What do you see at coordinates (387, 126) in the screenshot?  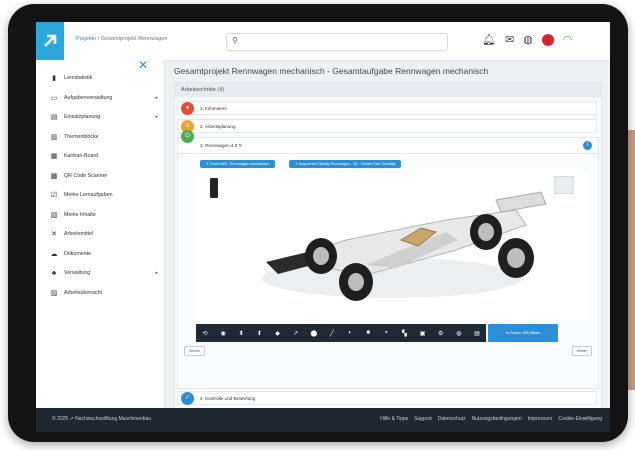 I see `step-row-2: ≡ 2. Arbeitsplanung` at bounding box center [387, 126].